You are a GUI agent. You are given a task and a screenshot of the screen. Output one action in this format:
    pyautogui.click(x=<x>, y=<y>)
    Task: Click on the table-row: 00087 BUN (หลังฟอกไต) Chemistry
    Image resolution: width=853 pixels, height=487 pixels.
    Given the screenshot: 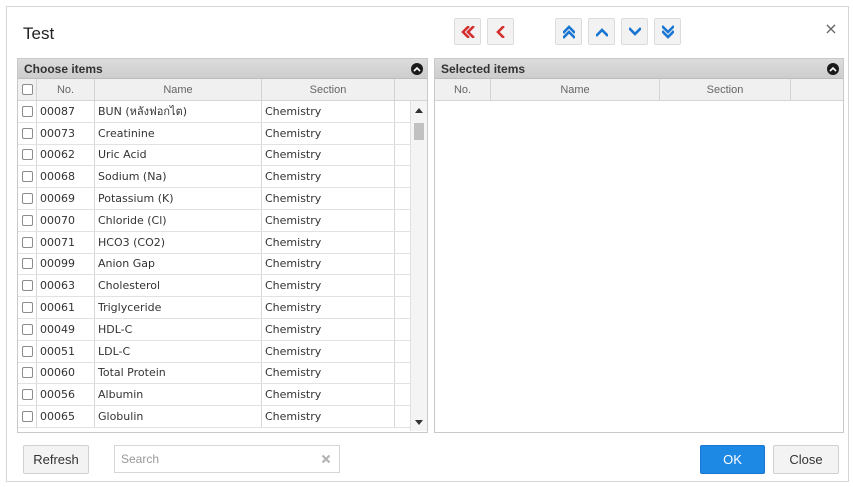 What is the action you would take?
    pyautogui.click(x=222, y=112)
    